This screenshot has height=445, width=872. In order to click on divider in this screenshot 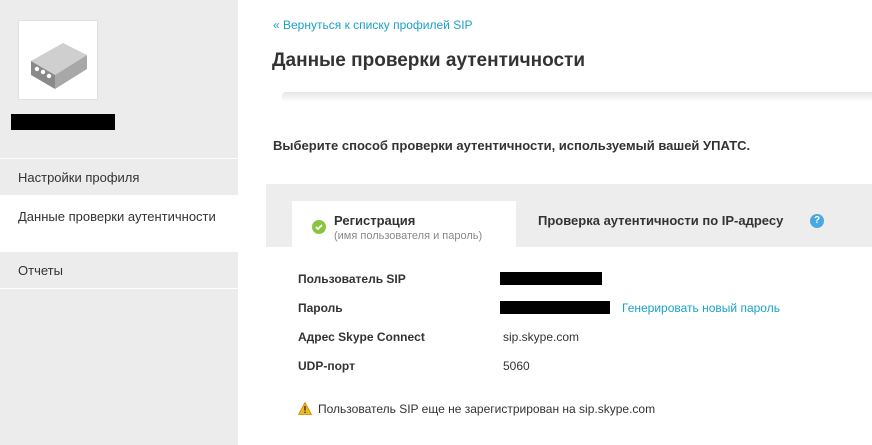, I will do `click(577, 97)`.